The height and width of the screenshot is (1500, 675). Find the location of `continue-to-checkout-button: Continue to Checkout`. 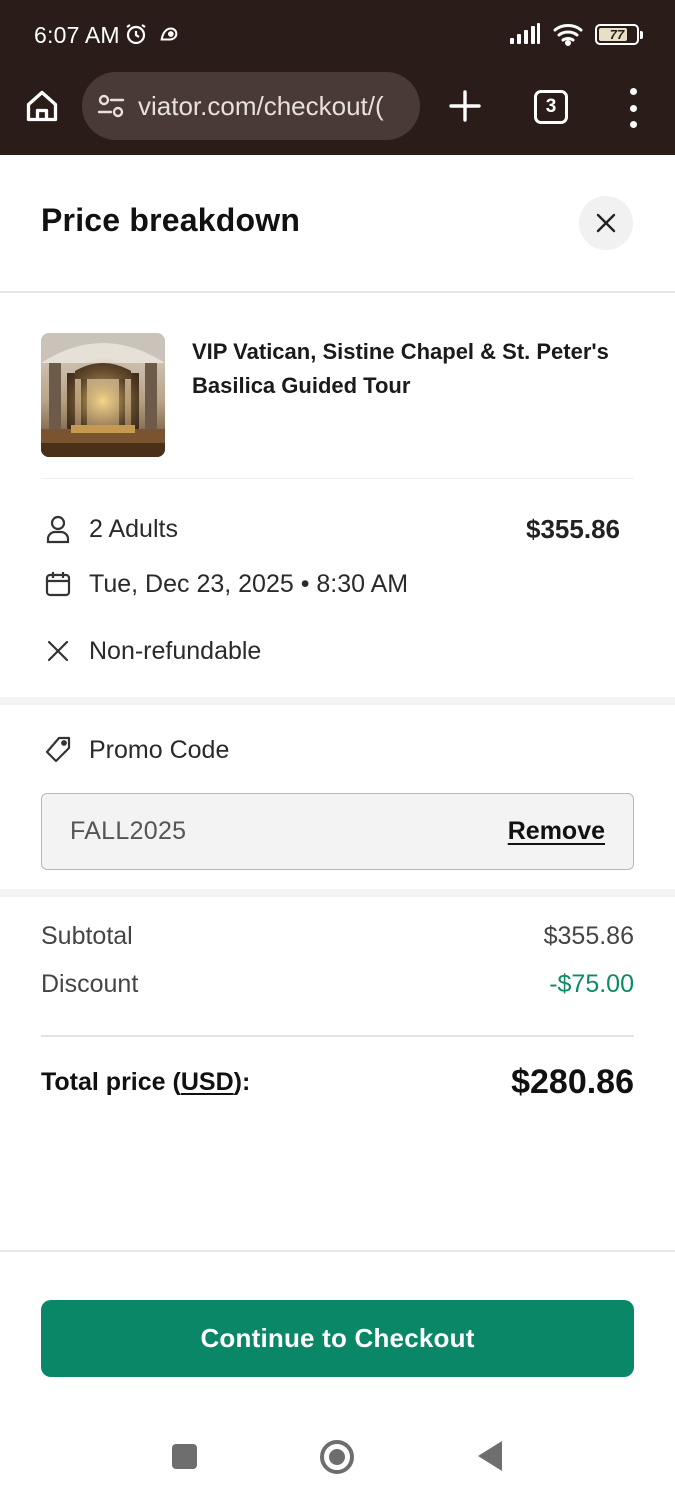

continue-to-checkout-button: Continue to Checkout is located at coordinates (337, 1338).